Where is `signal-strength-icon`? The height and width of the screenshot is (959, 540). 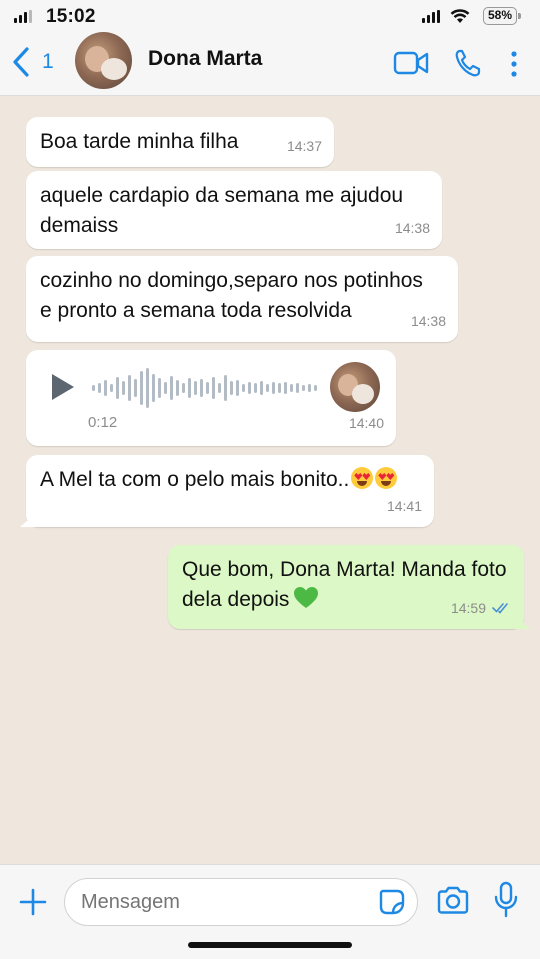 signal-strength-icon is located at coordinates (431, 16).